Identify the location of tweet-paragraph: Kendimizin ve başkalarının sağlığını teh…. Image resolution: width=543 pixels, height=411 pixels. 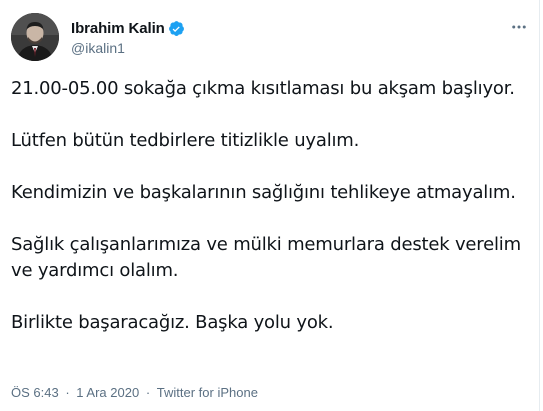
(263, 192).